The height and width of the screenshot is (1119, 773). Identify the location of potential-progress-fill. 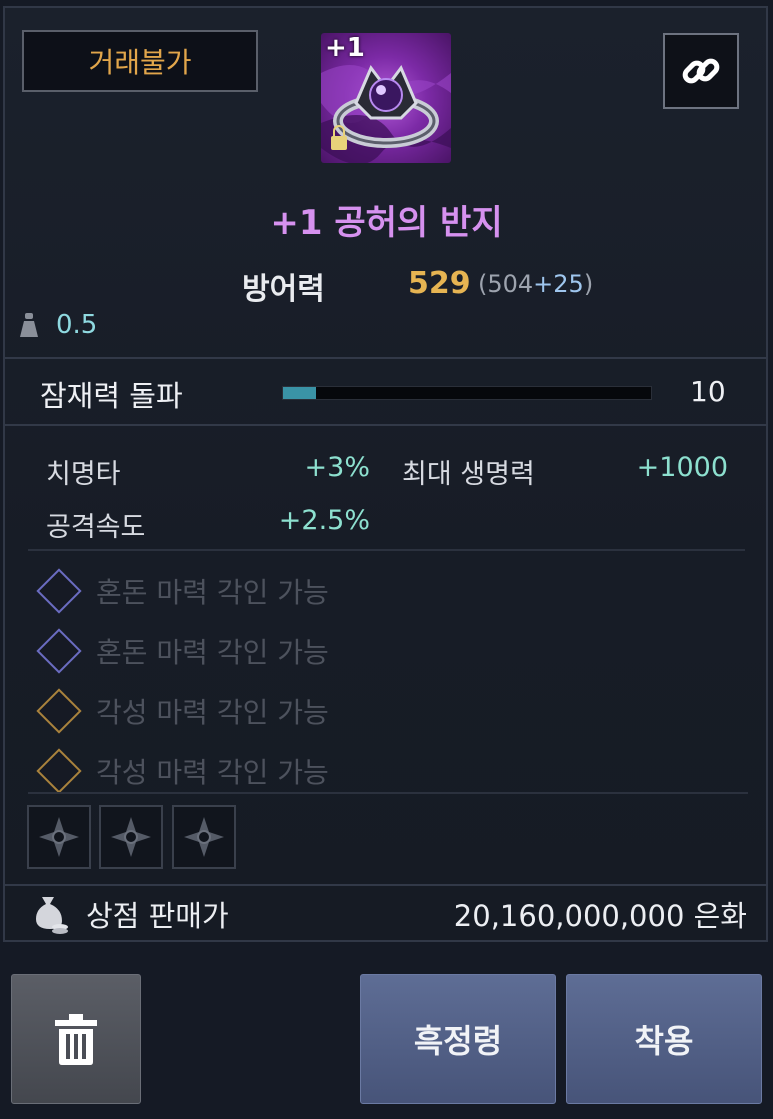
(300, 393).